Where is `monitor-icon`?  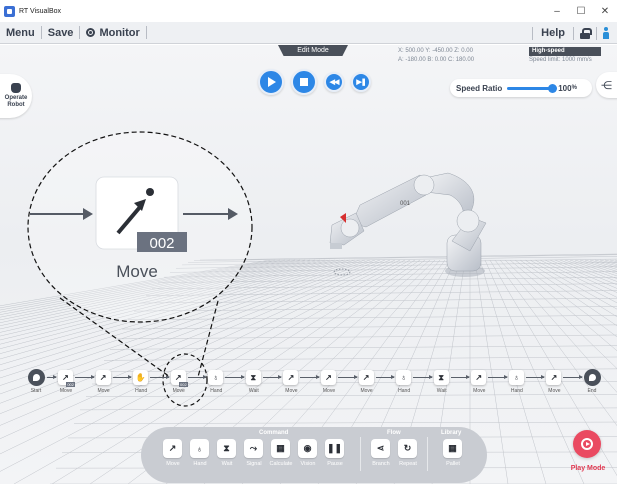
monitor-icon is located at coordinates (91, 32).